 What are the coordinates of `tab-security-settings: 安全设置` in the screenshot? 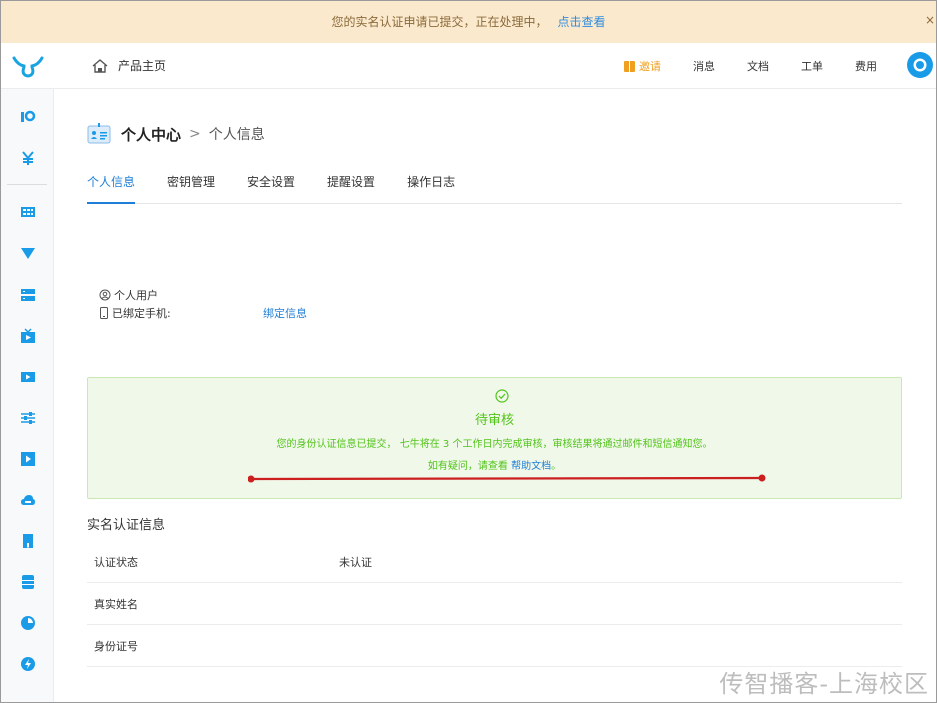 It's located at (271, 188).